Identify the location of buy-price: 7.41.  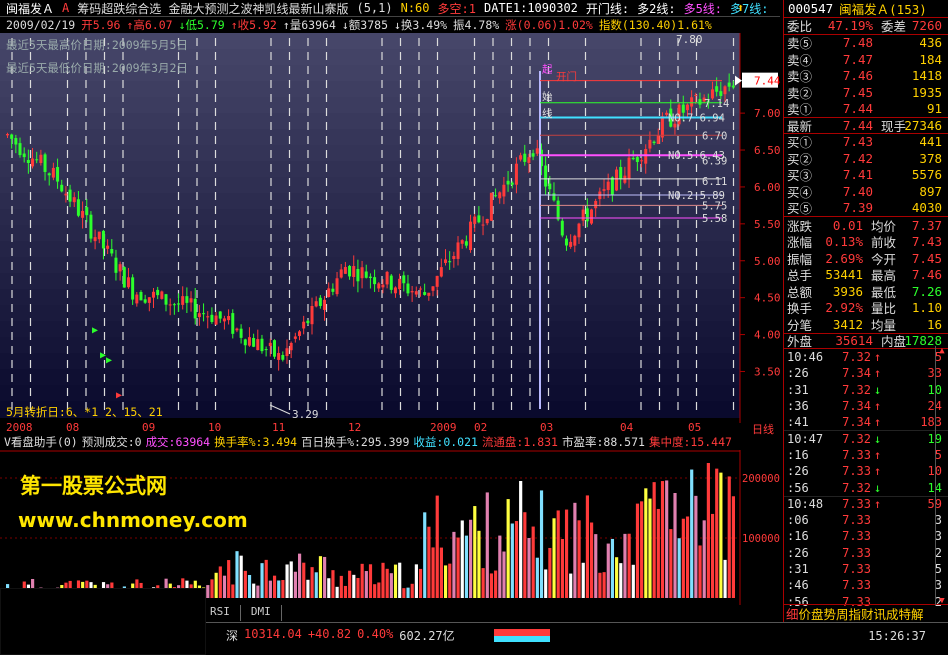
(849, 174).